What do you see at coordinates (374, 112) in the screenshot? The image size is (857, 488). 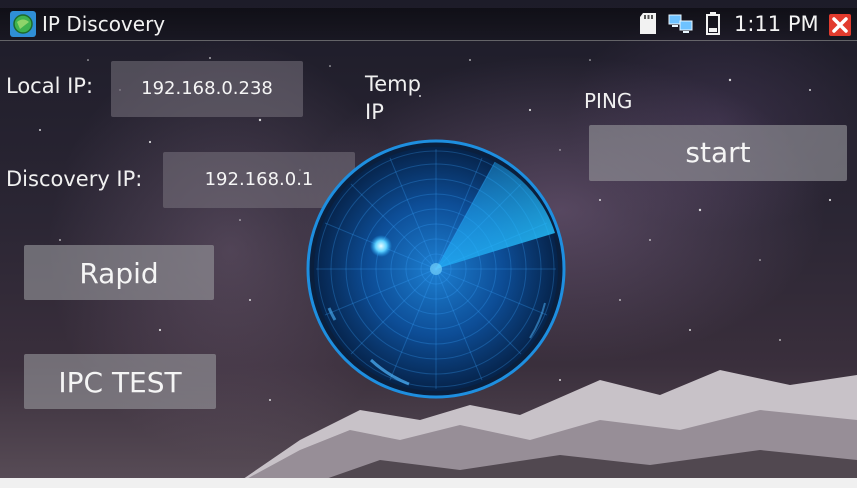 I see `temp-ip-label-line2: IP` at bounding box center [374, 112].